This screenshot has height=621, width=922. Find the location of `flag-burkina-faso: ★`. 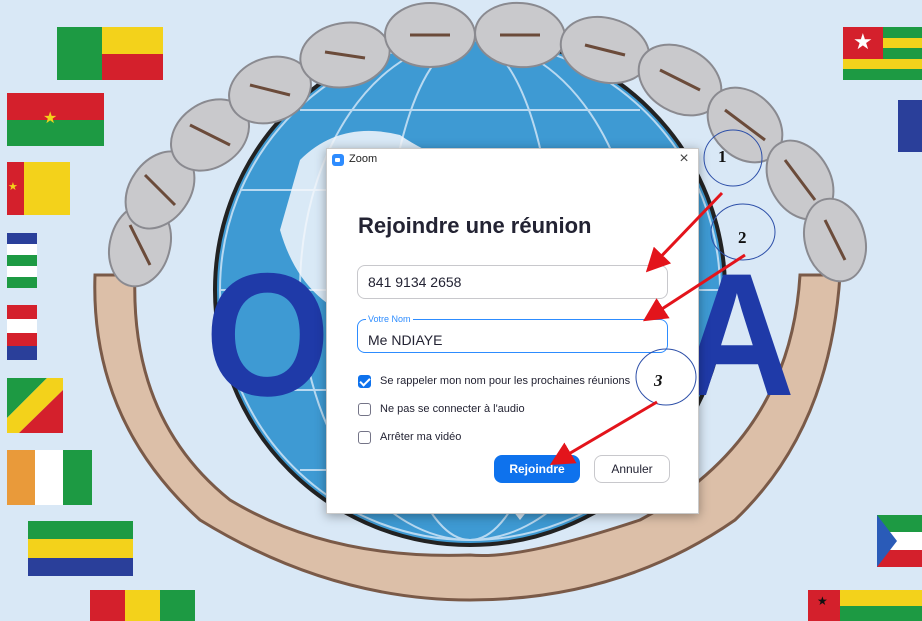

flag-burkina-faso: ★ is located at coordinates (55, 119).